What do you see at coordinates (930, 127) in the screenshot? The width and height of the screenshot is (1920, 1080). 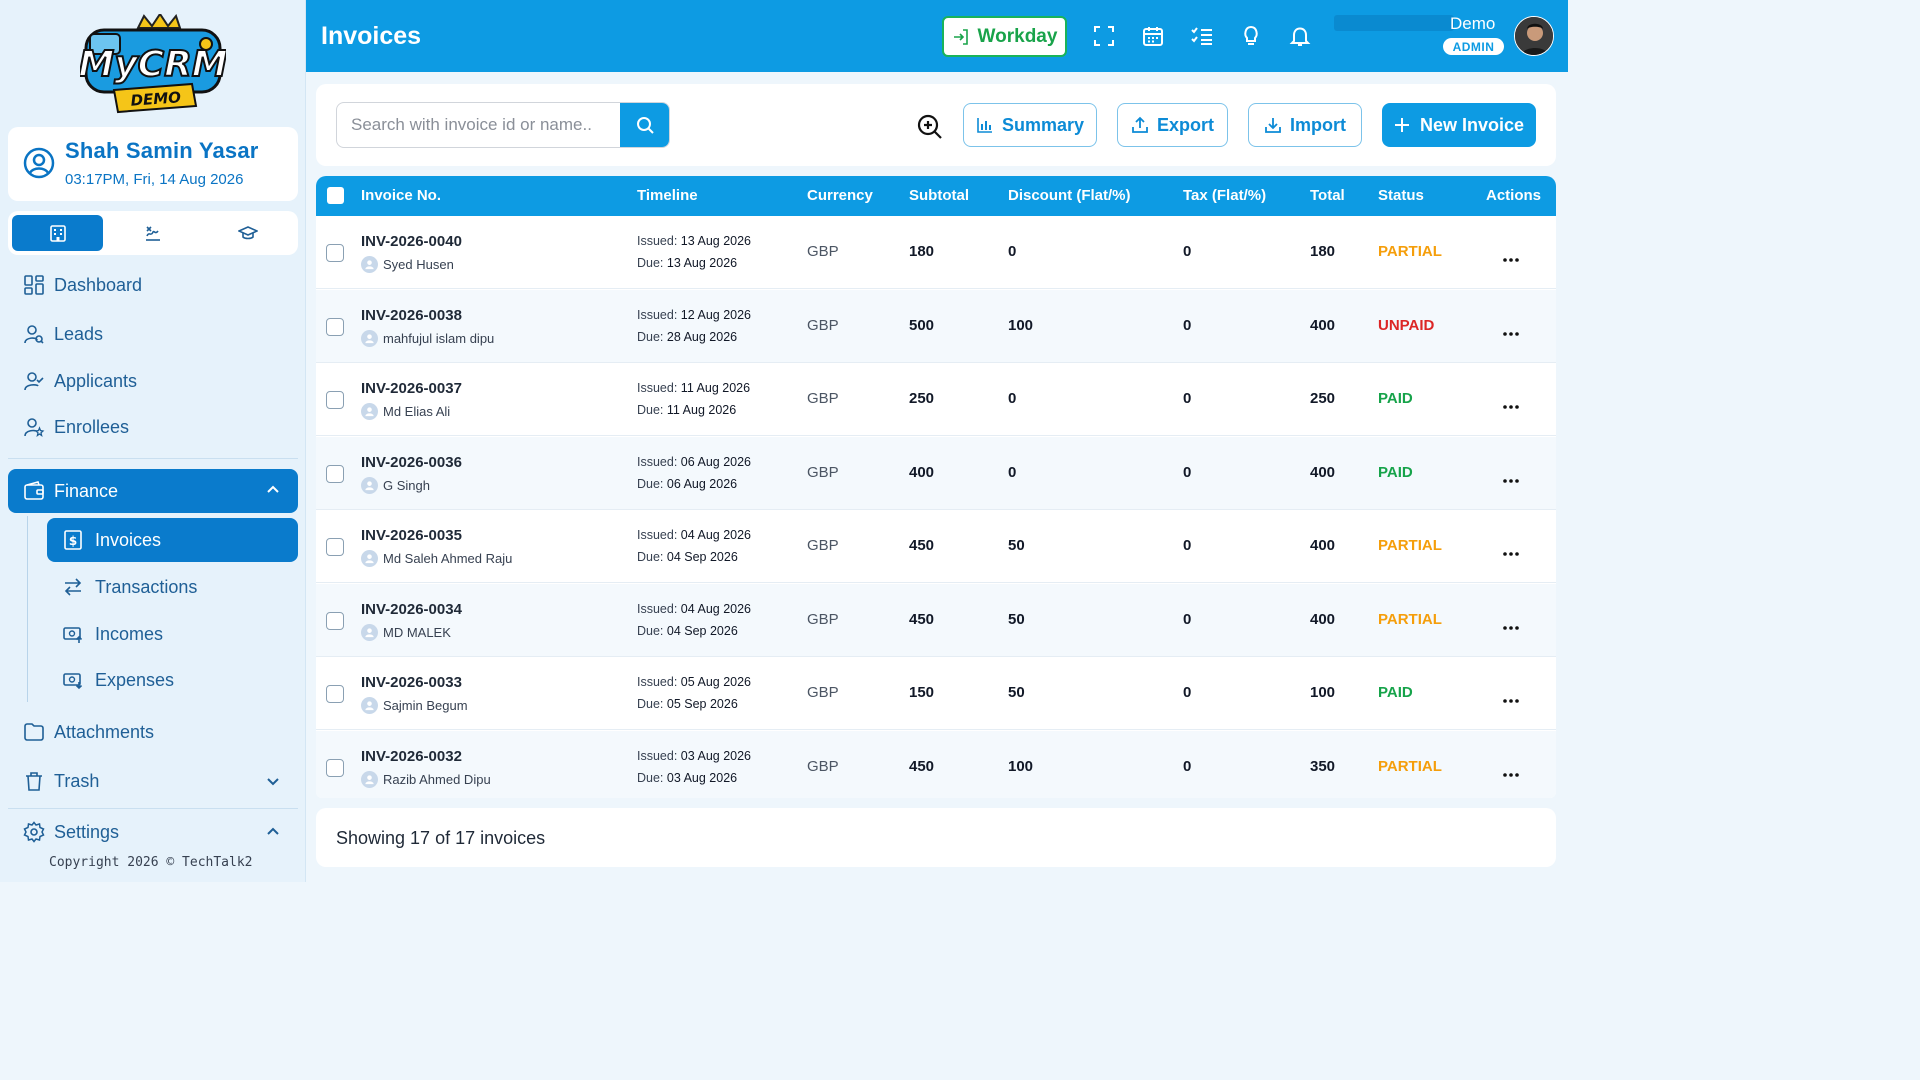 I see `zoom-in-icon` at bounding box center [930, 127].